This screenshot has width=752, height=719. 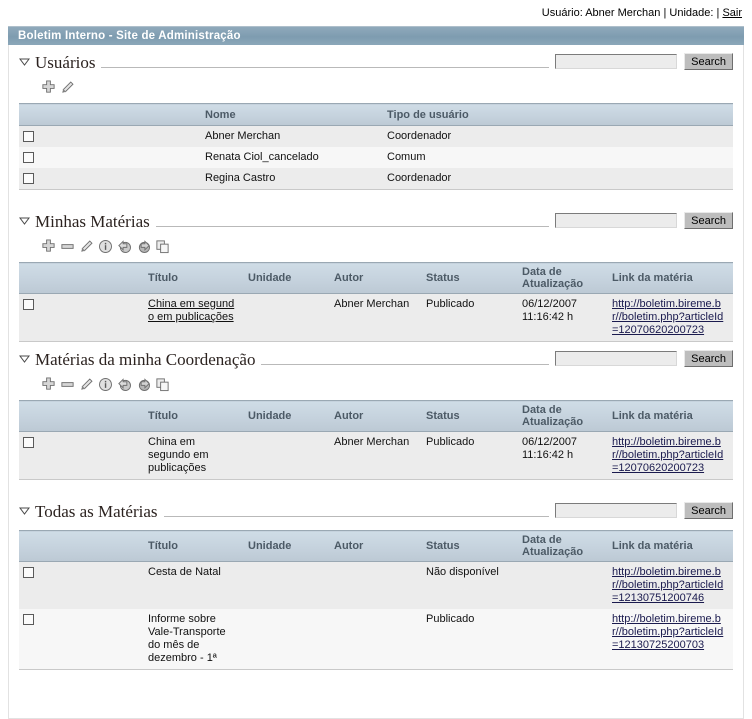 What do you see at coordinates (376, 355) in the screenshot?
I see `section-coordenacao-header: Matérias da minha Coordenação Search` at bounding box center [376, 355].